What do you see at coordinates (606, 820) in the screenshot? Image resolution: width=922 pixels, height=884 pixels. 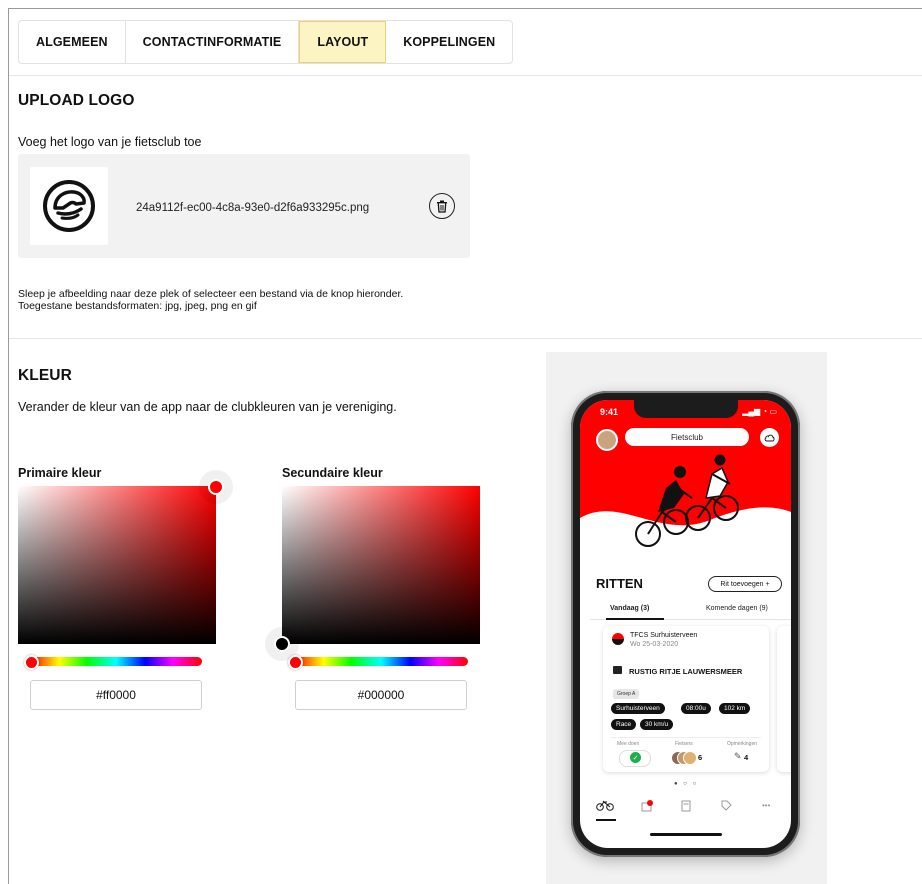 I see `tabbar-active-indicator` at bounding box center [606, 820].